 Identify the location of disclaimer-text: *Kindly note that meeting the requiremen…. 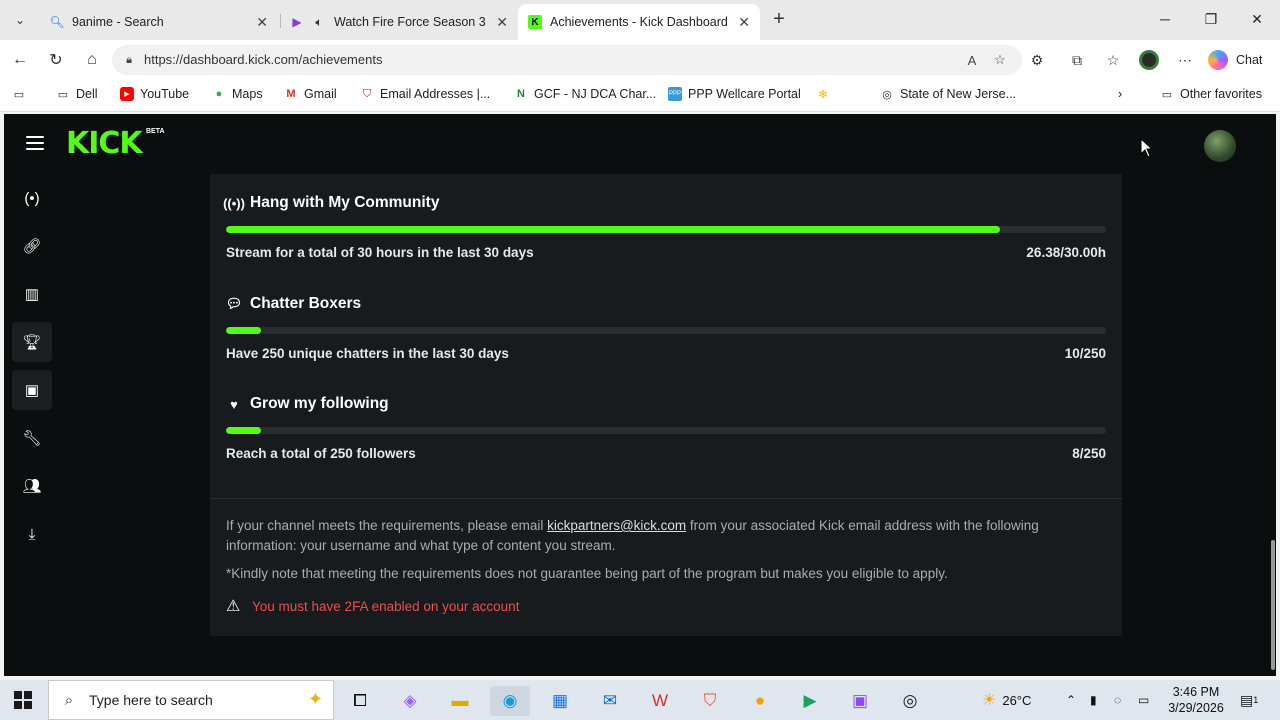
(587, 573).